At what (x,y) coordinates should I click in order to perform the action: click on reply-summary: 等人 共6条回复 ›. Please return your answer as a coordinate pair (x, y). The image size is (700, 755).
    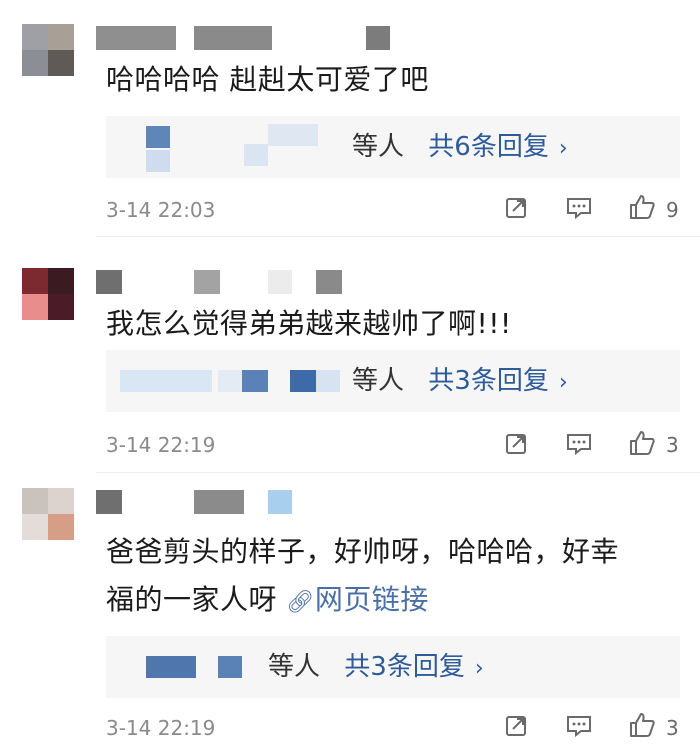
    Looking at the image, I should click on (393, 147).